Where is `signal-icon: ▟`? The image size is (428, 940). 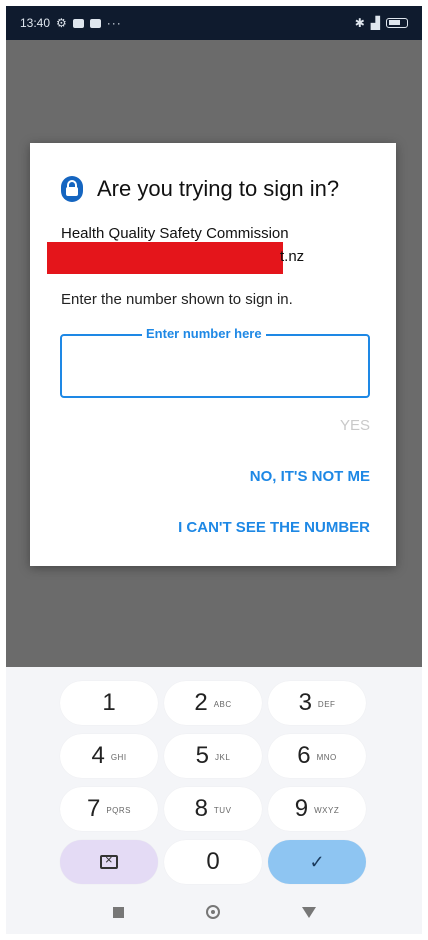 signal-icon: ▟ is located at coordinates (375, 23).